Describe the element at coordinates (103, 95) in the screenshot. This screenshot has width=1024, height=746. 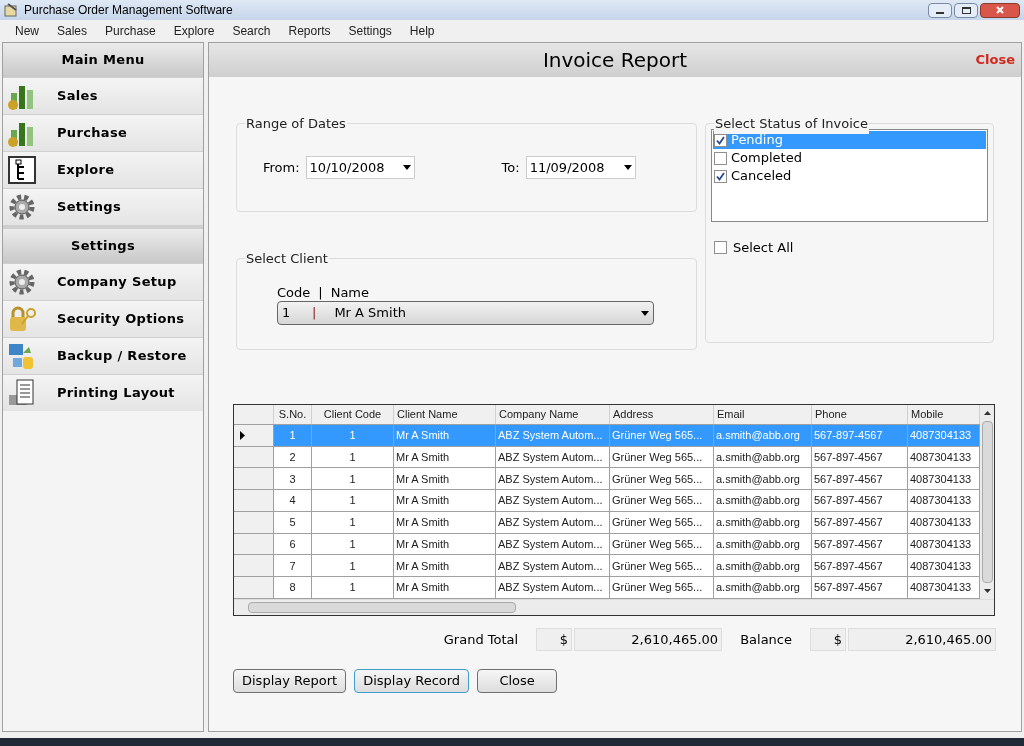
I see `sidebar-item: Sales` at that location.